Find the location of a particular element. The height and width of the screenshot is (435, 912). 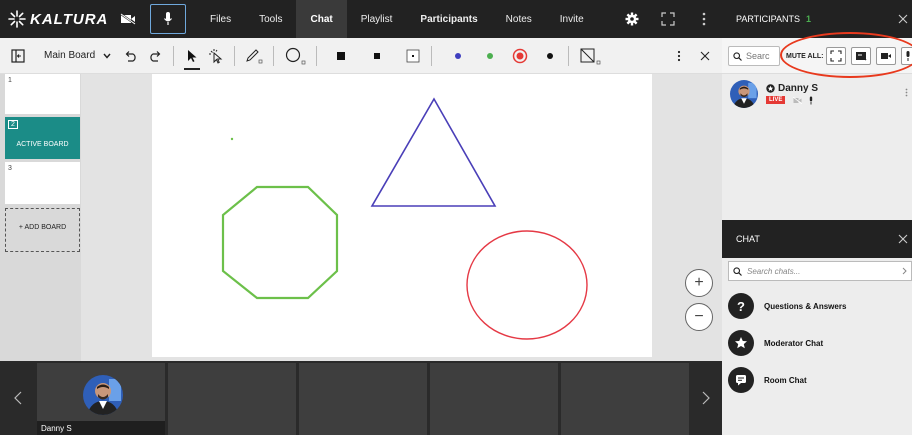

video-tile-danny: Danny S is located at coordinates (101, 399).